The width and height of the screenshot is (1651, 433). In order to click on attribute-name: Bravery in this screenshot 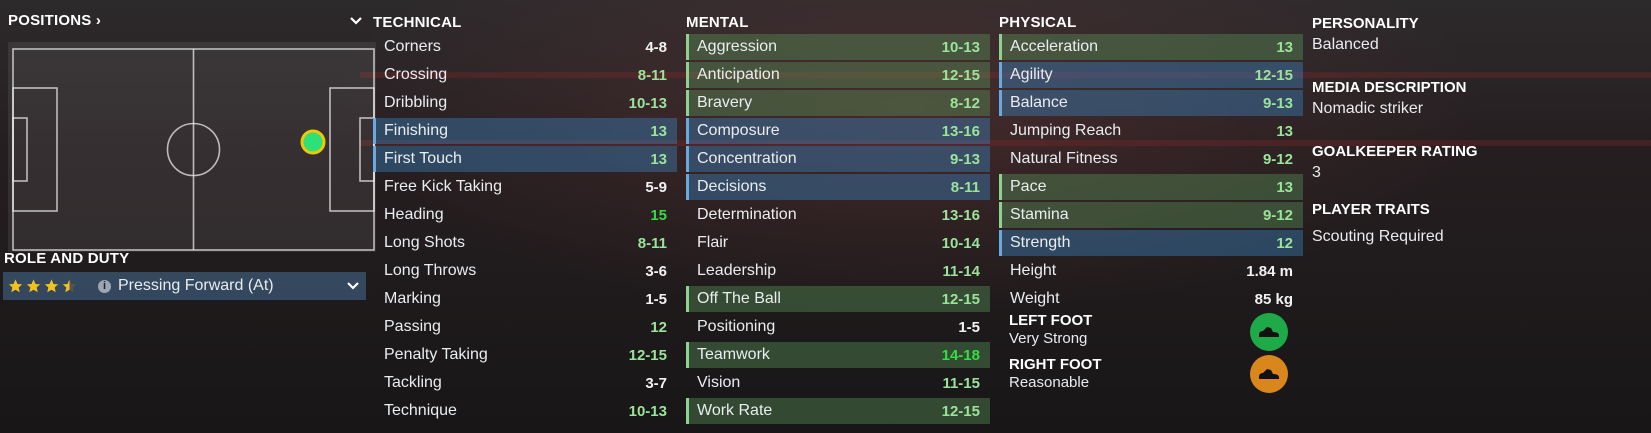, I will do `click(725, 102)`.